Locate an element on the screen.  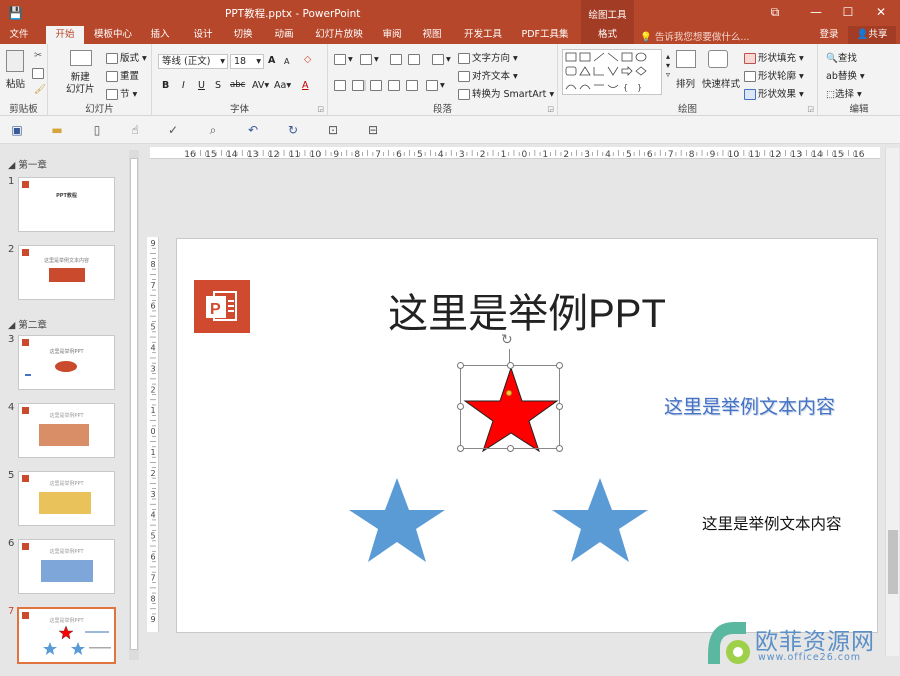
resize-handle-sw is located at coordinates (460, 448).